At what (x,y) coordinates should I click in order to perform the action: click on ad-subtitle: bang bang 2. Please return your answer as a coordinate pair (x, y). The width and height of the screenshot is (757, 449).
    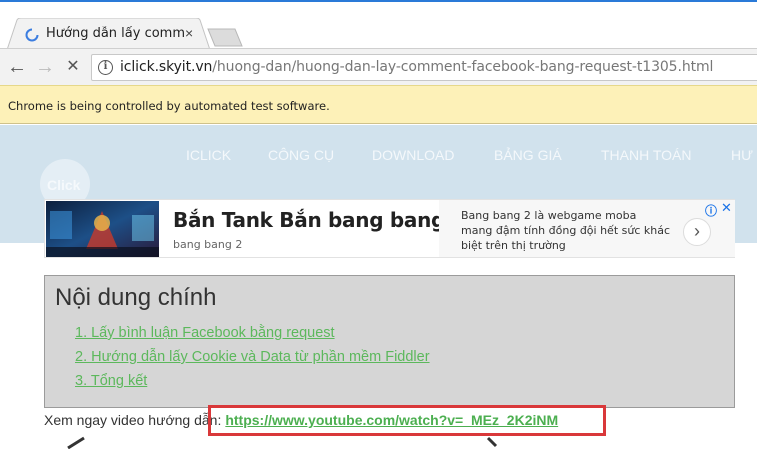
    Looking at the image, I should click on (208, 244).